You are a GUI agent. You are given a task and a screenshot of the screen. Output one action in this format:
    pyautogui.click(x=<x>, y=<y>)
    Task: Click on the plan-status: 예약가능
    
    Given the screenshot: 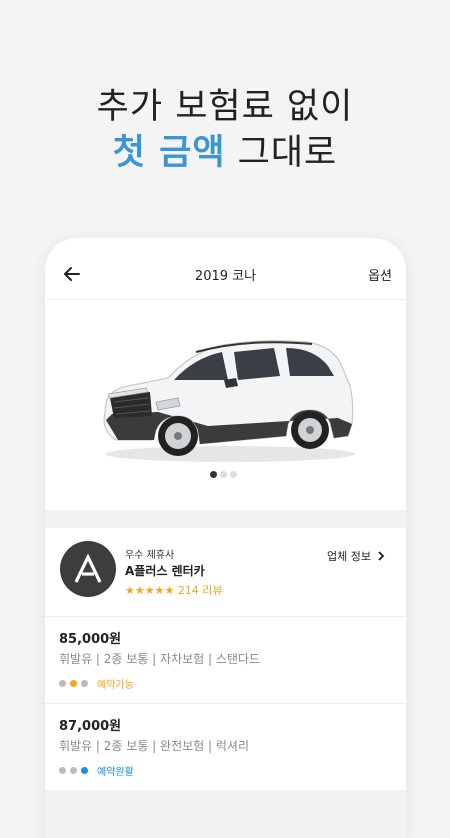 What is the action you would take?
    pyautogui.click(x=96, y=683)
    